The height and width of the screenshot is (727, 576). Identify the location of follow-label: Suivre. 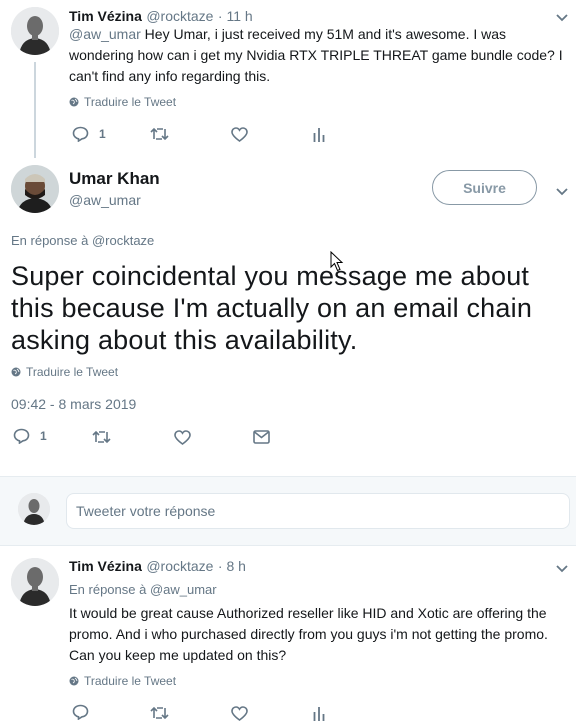
(484, 187).